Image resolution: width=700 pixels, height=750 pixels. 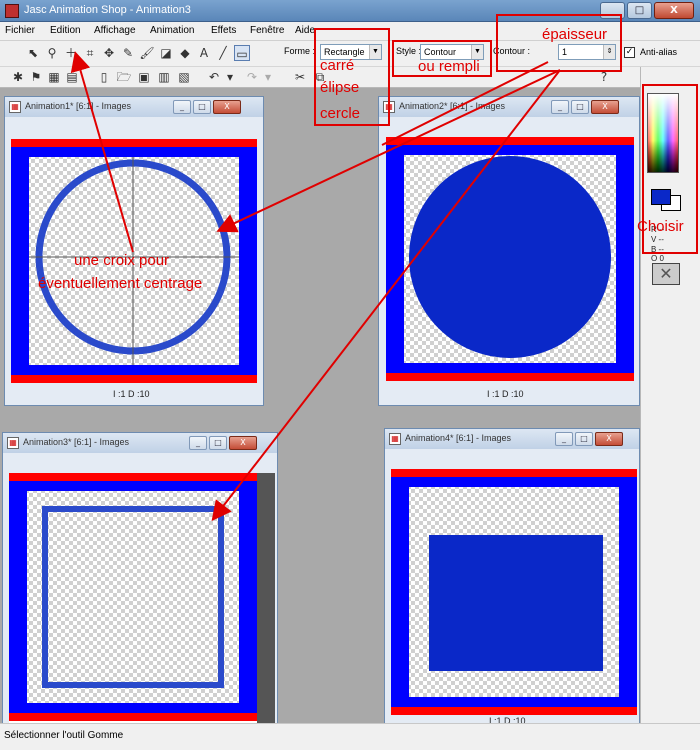 What do you see at coordinates (509, 107) in the screenshot?
I see `animation2-titlebar: ▦ Animation2* [6:1] - Images _ □ X` at bounding box center [509, 107].